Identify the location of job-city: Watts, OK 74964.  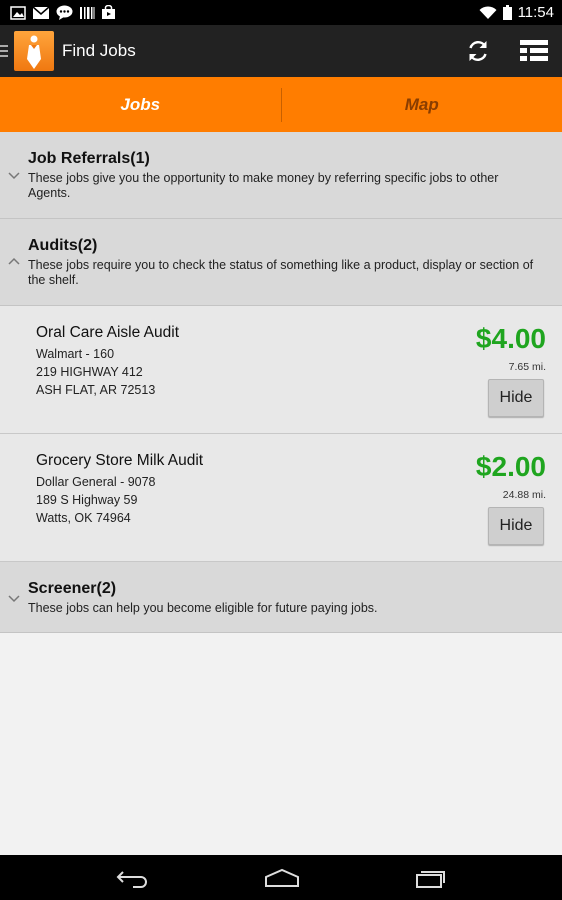
(83, 518).